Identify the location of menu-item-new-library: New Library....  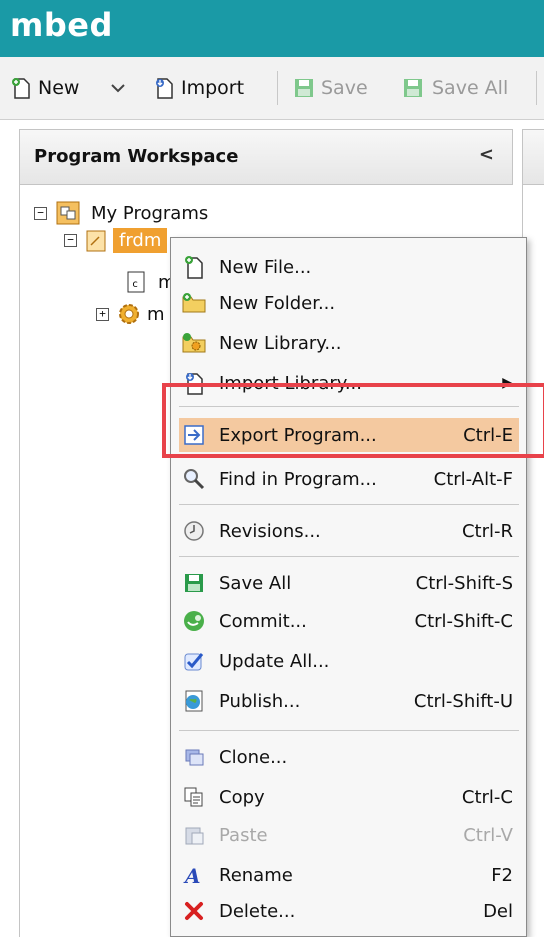
(349, 343).